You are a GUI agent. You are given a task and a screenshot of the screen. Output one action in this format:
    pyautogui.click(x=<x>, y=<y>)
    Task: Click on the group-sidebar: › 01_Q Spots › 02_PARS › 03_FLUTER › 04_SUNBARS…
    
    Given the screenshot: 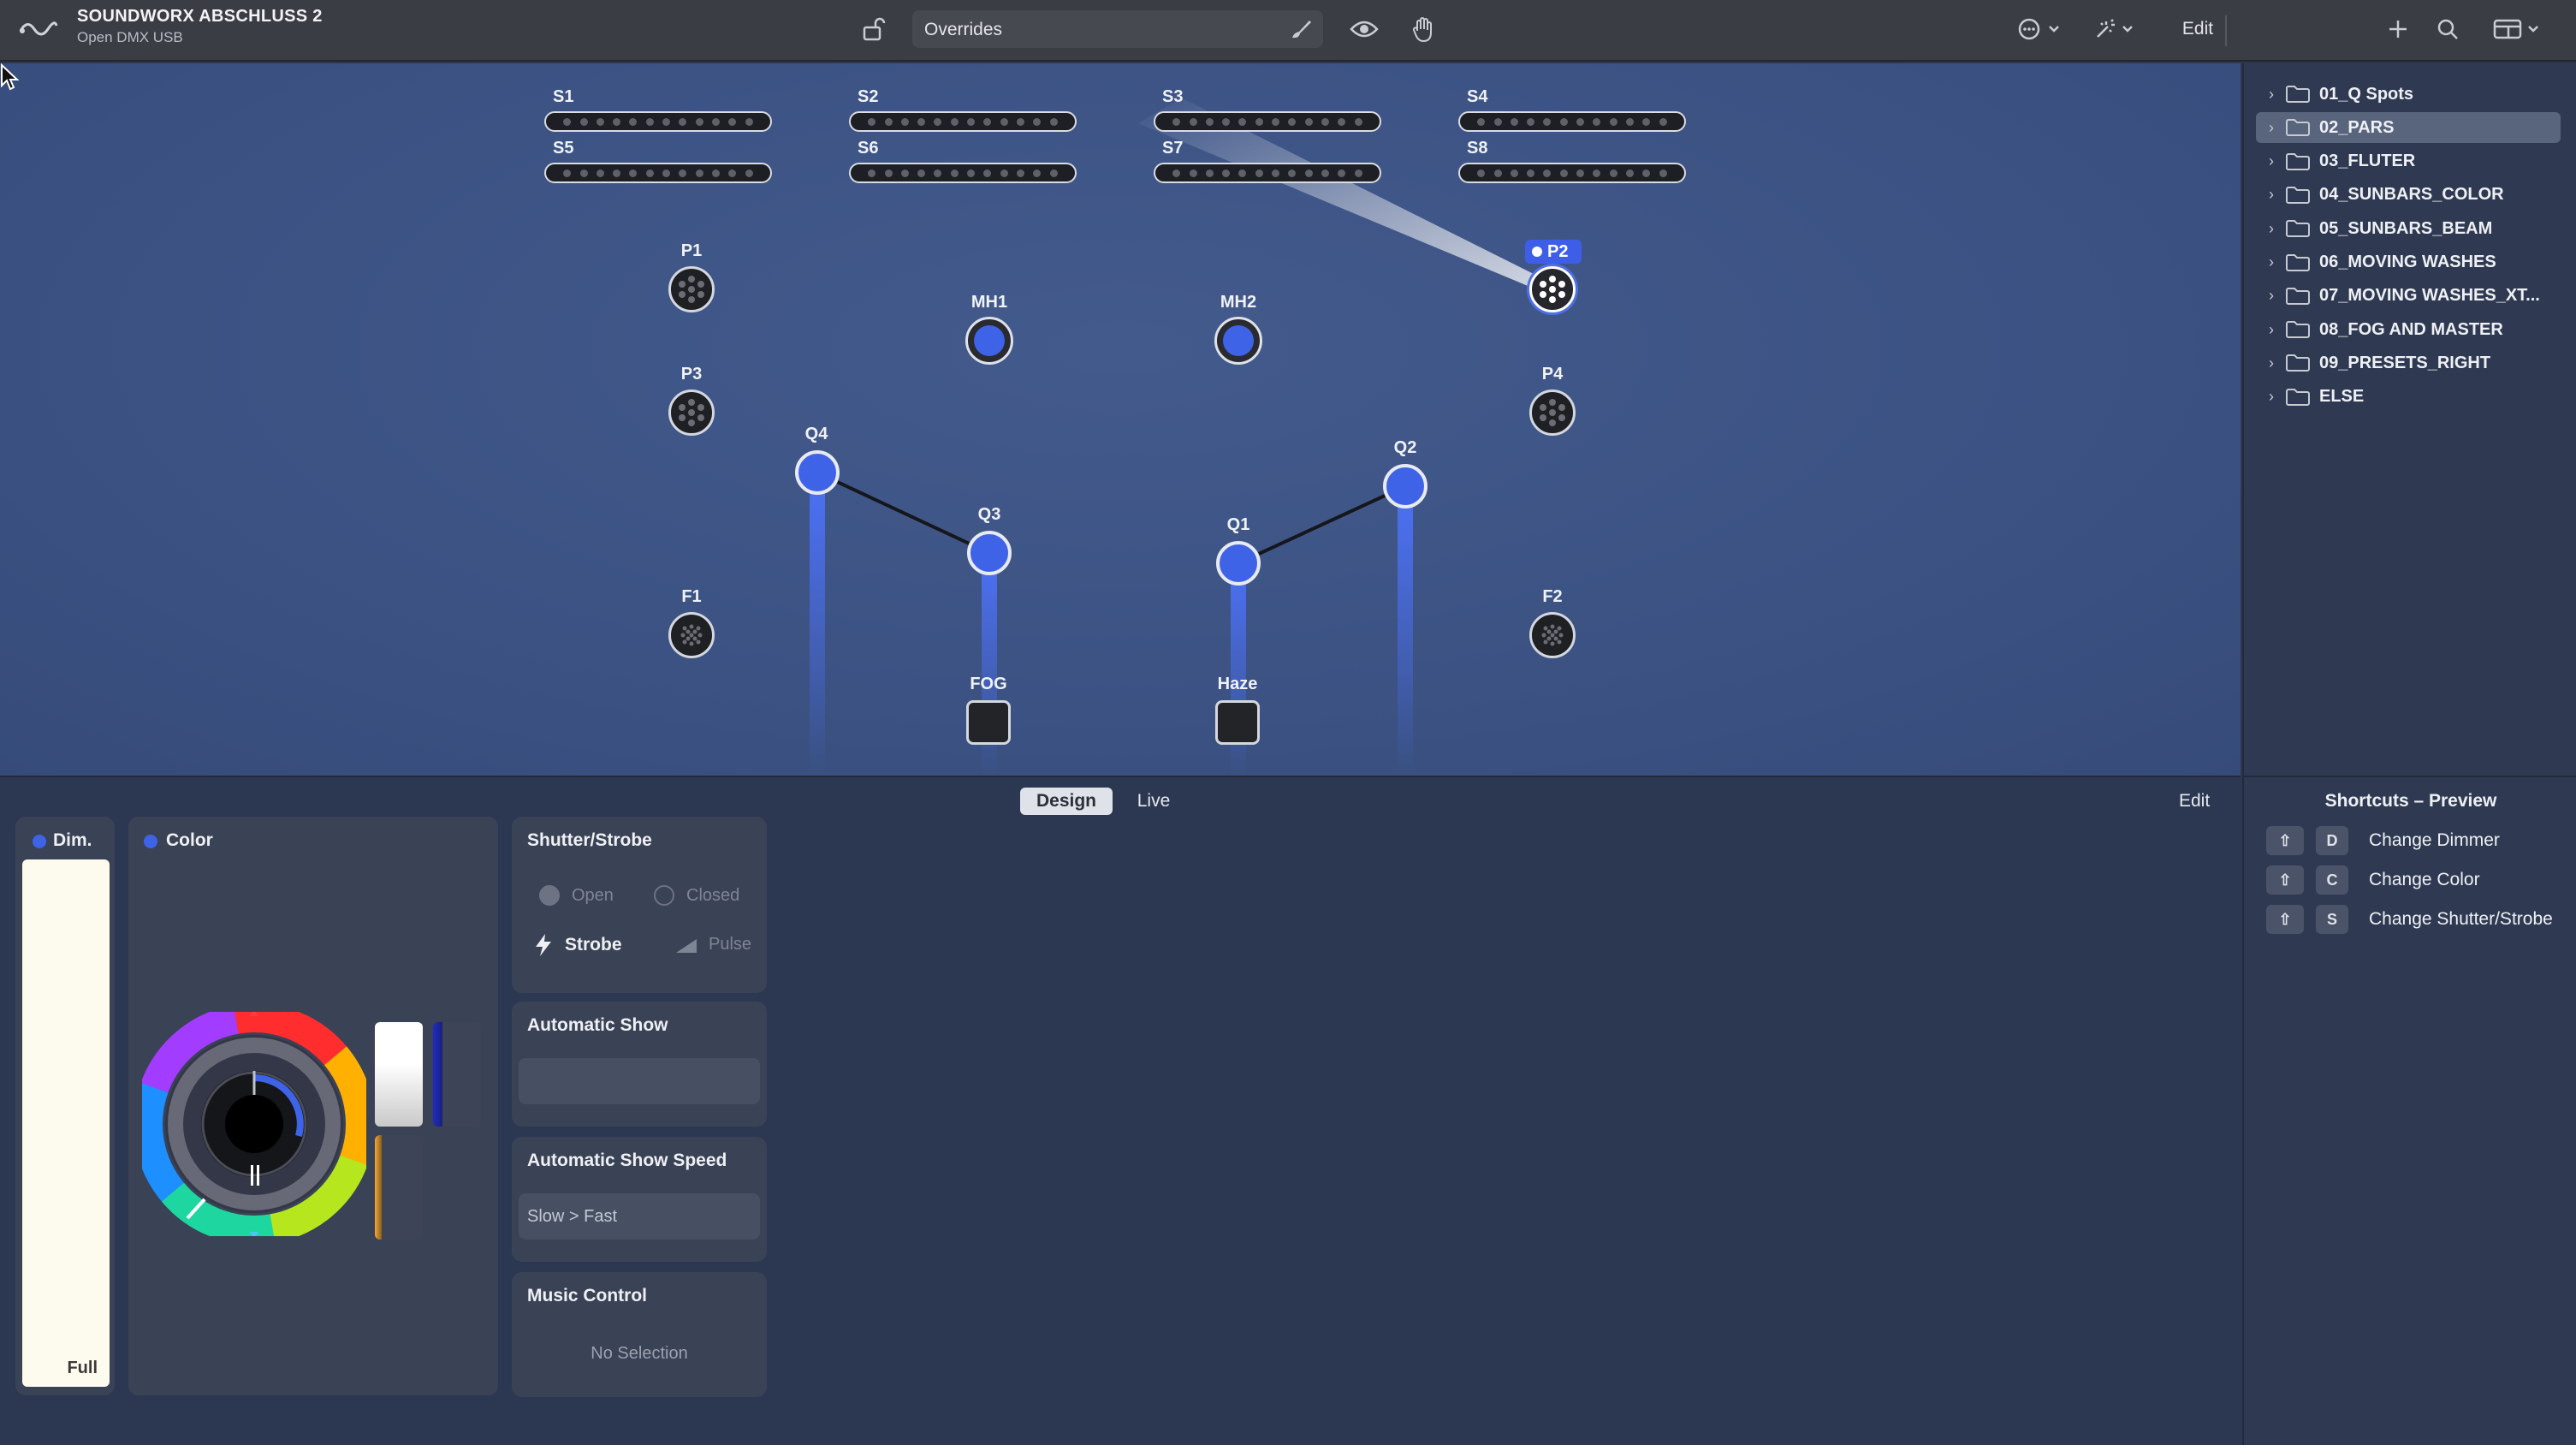 What is the action you would take?
    pyautogui.click(x=2409, y=419)
    